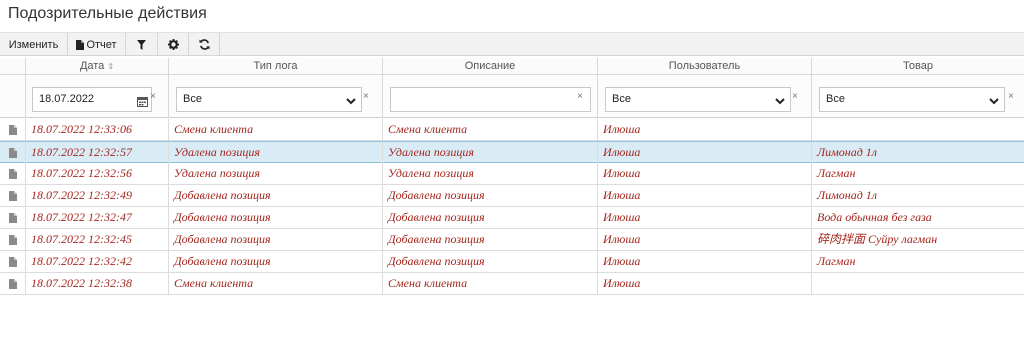 The height and width of the screenshot is (338, 1024). I want to click on file-icon, so click(80, 44).